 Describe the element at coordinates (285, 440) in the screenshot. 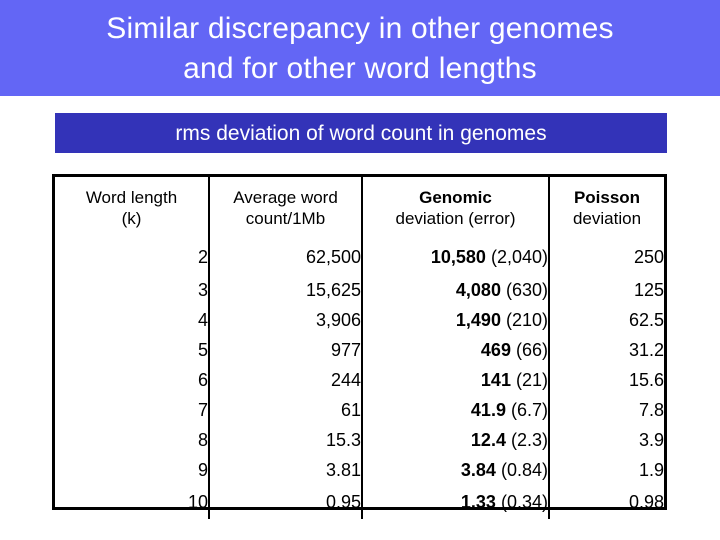

I see `cell-average-word-count: 15.3` at that location.